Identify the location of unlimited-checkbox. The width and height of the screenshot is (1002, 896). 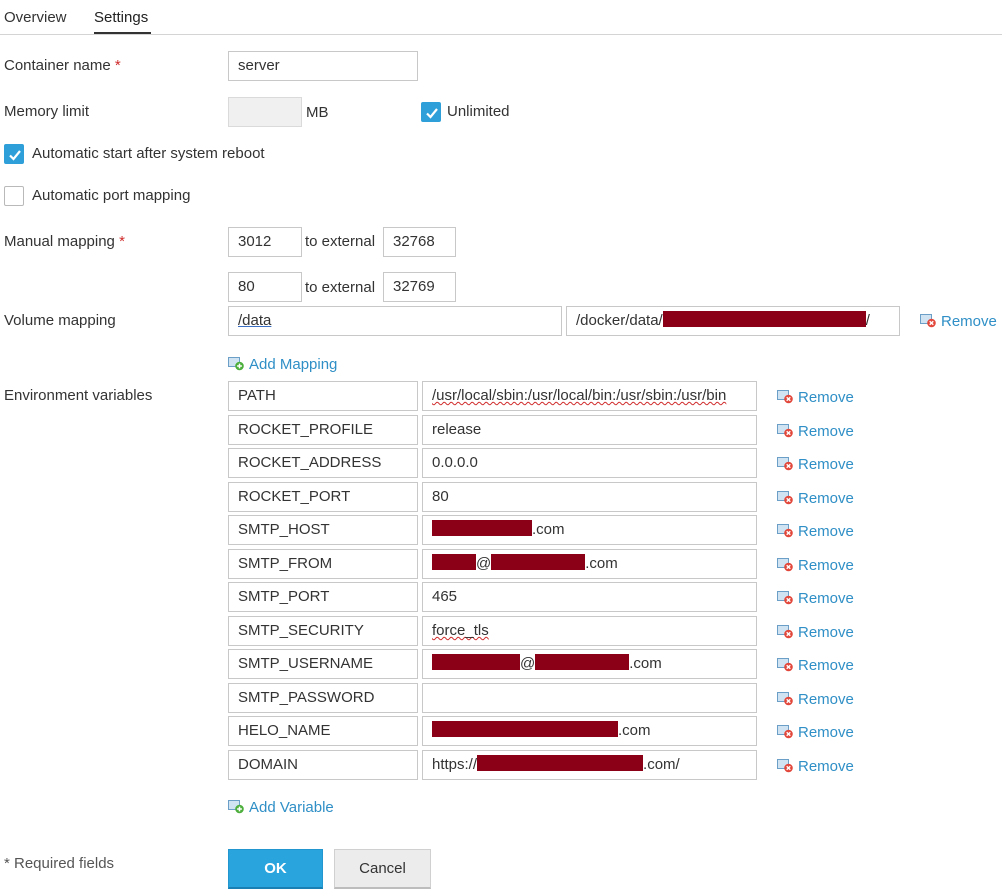
(431, 112).